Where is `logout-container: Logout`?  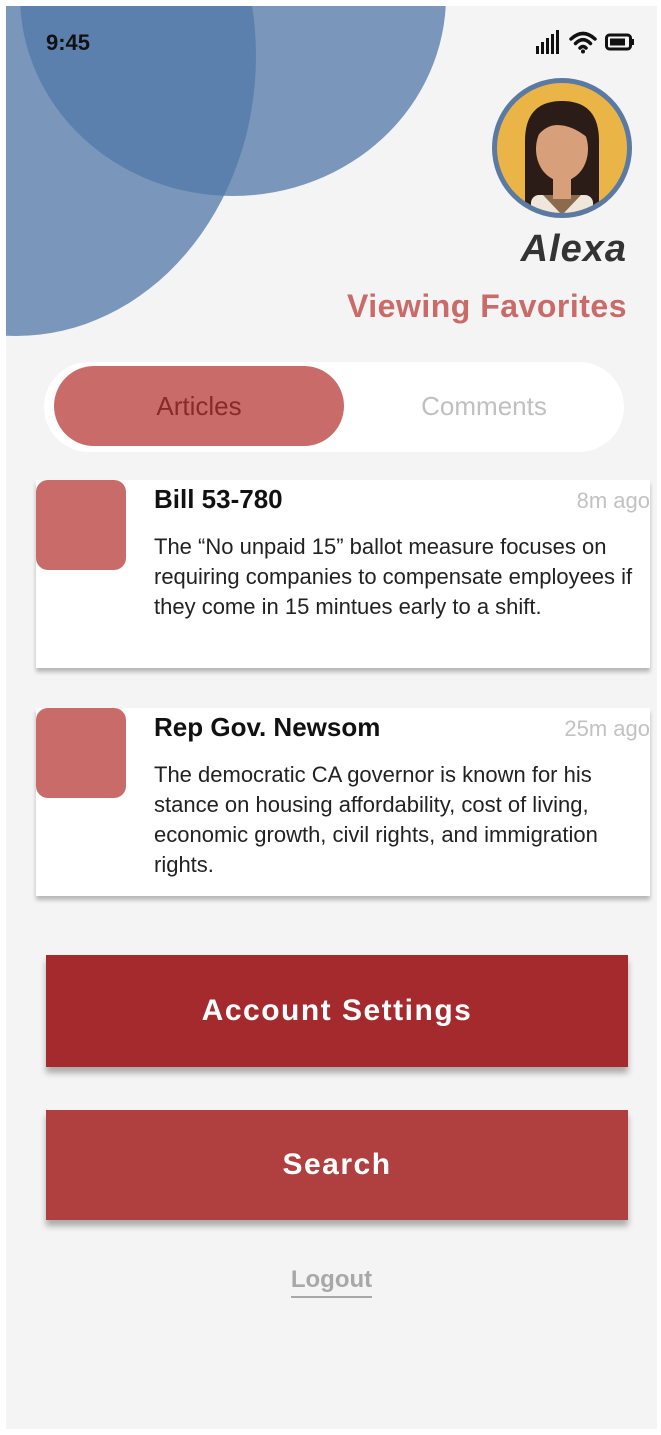 logout-container: Logout is located at coordinates (331, 1282).